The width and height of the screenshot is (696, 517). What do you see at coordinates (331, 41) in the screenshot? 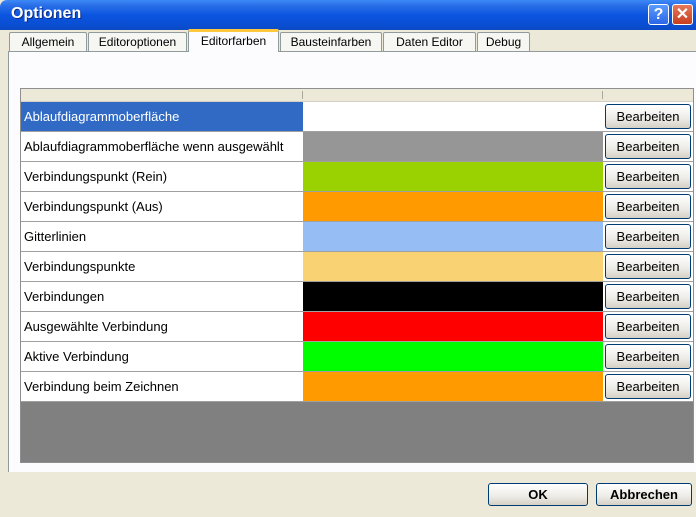
I see `tab-bausteinfarben: Bausteinfarben` at bounding box center [331, 41].